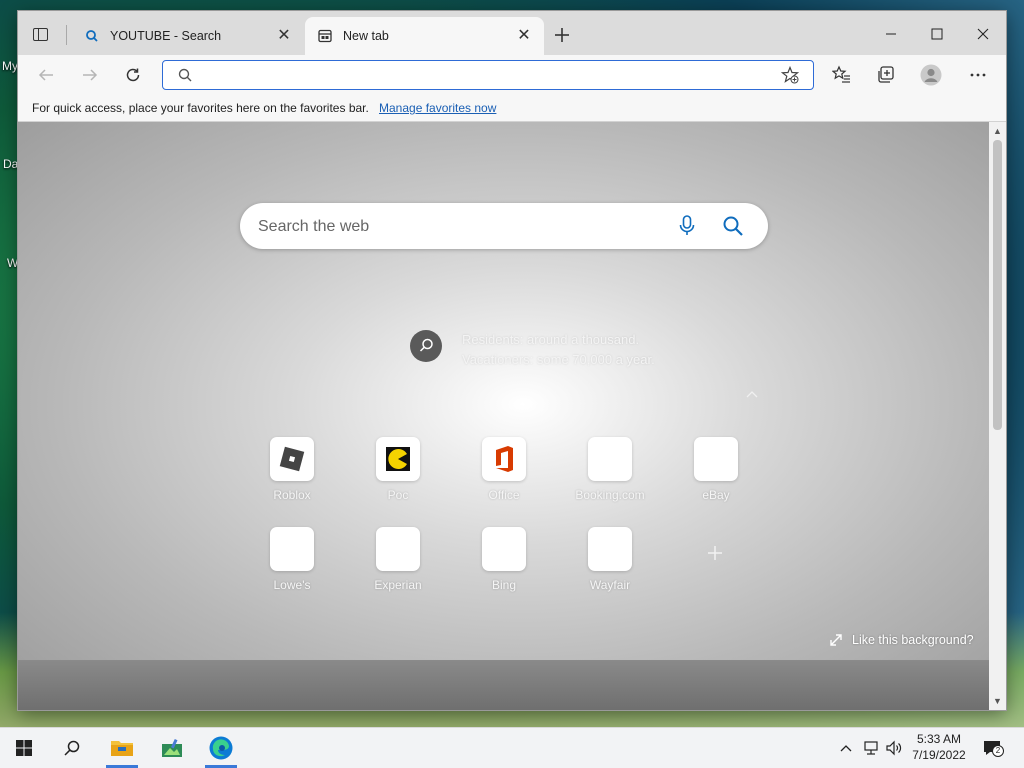  I want to click on quick-link-office: Office, so click(504, 469).